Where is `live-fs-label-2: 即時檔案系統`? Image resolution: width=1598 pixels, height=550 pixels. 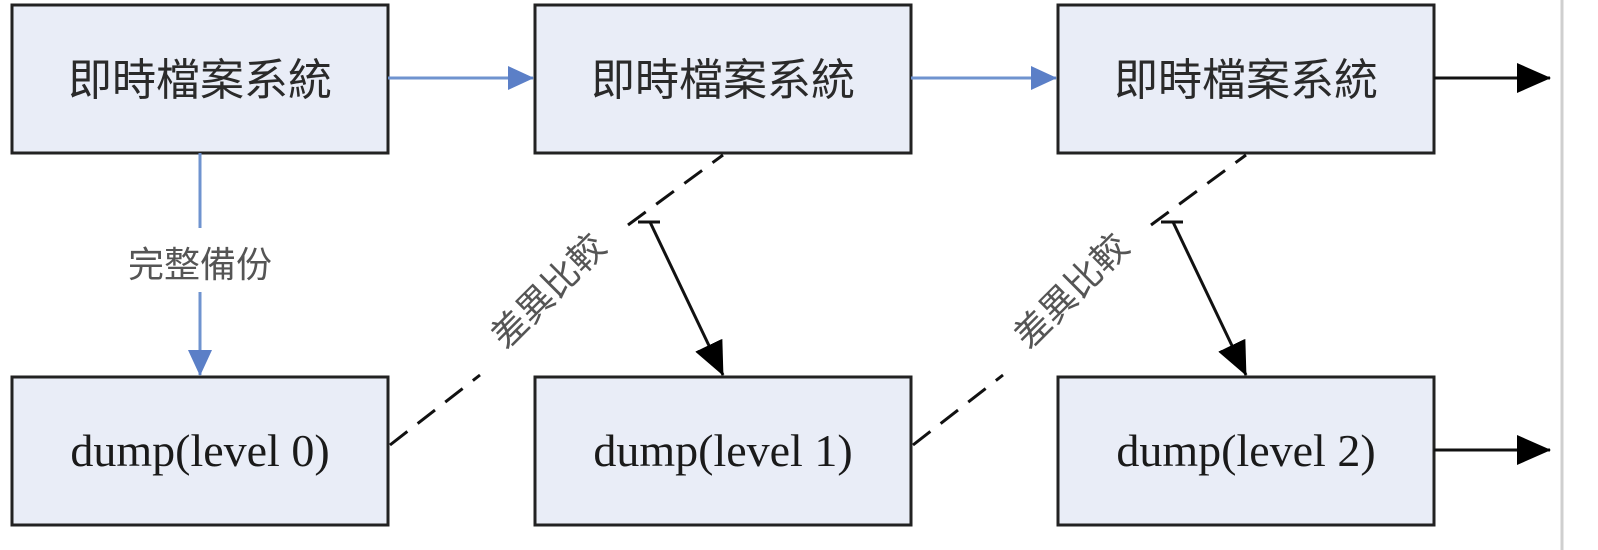 live-fs-label-2: 即時檔案系統 is located at coordinates (723, 80).